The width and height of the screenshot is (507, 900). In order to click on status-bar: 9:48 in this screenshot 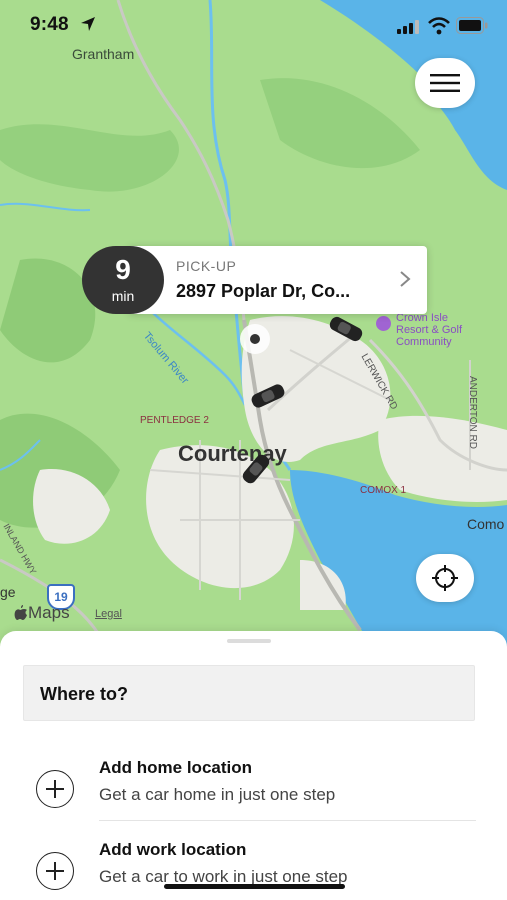, I will do `click(253, 25)`.